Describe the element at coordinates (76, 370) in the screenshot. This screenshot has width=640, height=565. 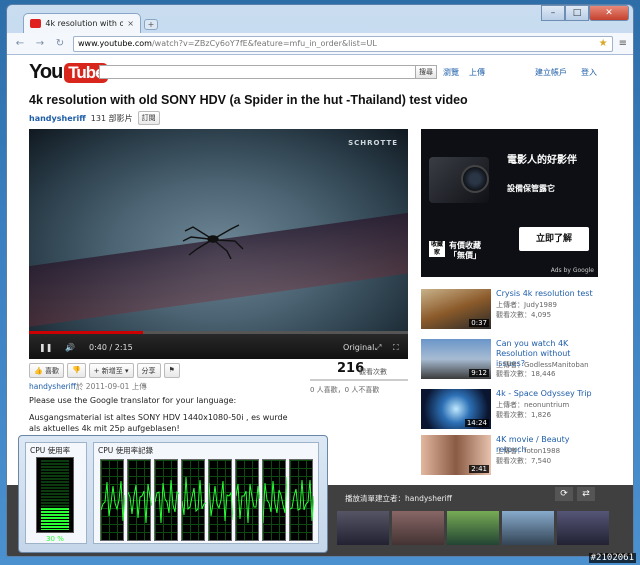
I see `dislike-button: 👎` at that location.